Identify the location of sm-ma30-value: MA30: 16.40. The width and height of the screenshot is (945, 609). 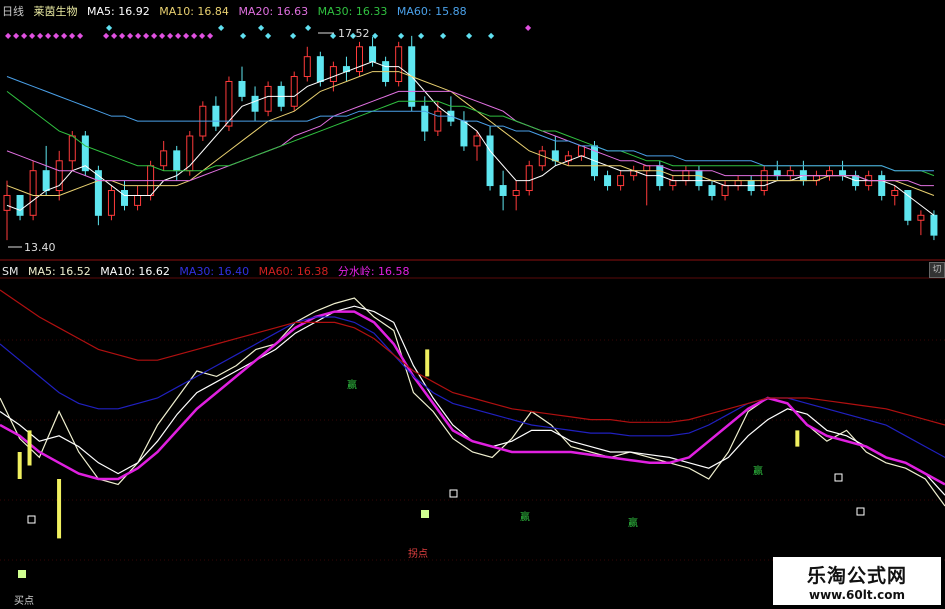
(214, 271).